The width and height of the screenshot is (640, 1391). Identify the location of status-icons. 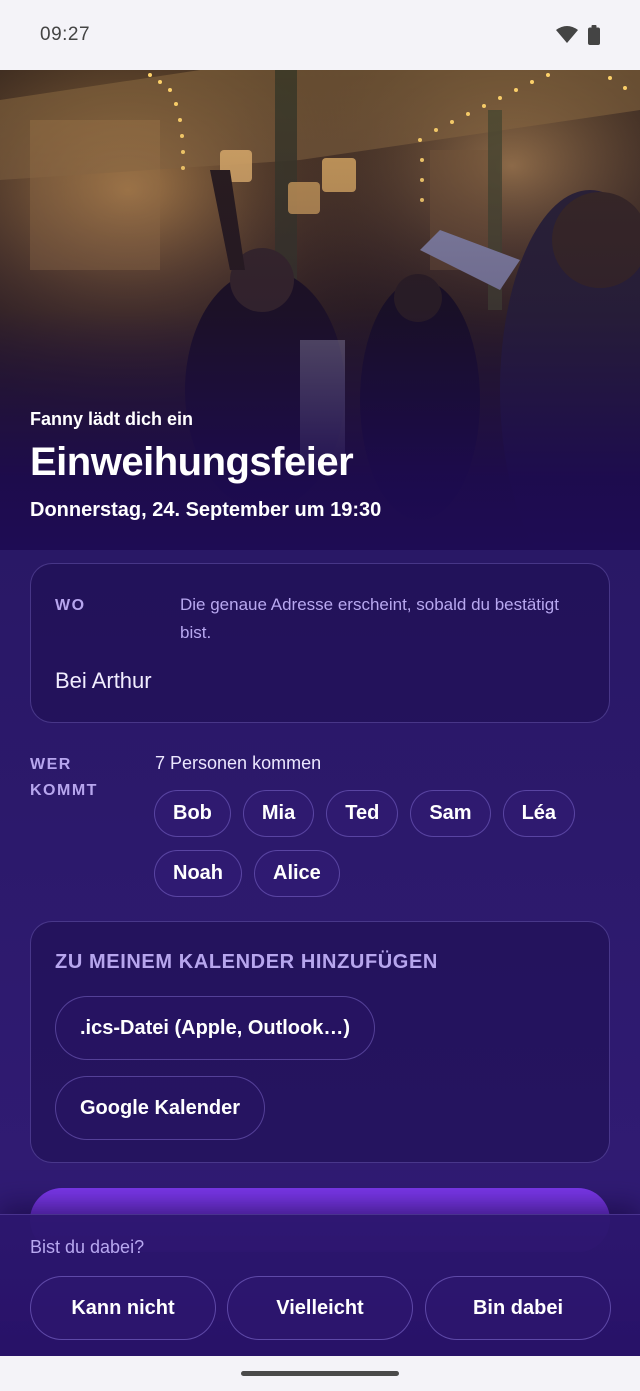
(578, 35).